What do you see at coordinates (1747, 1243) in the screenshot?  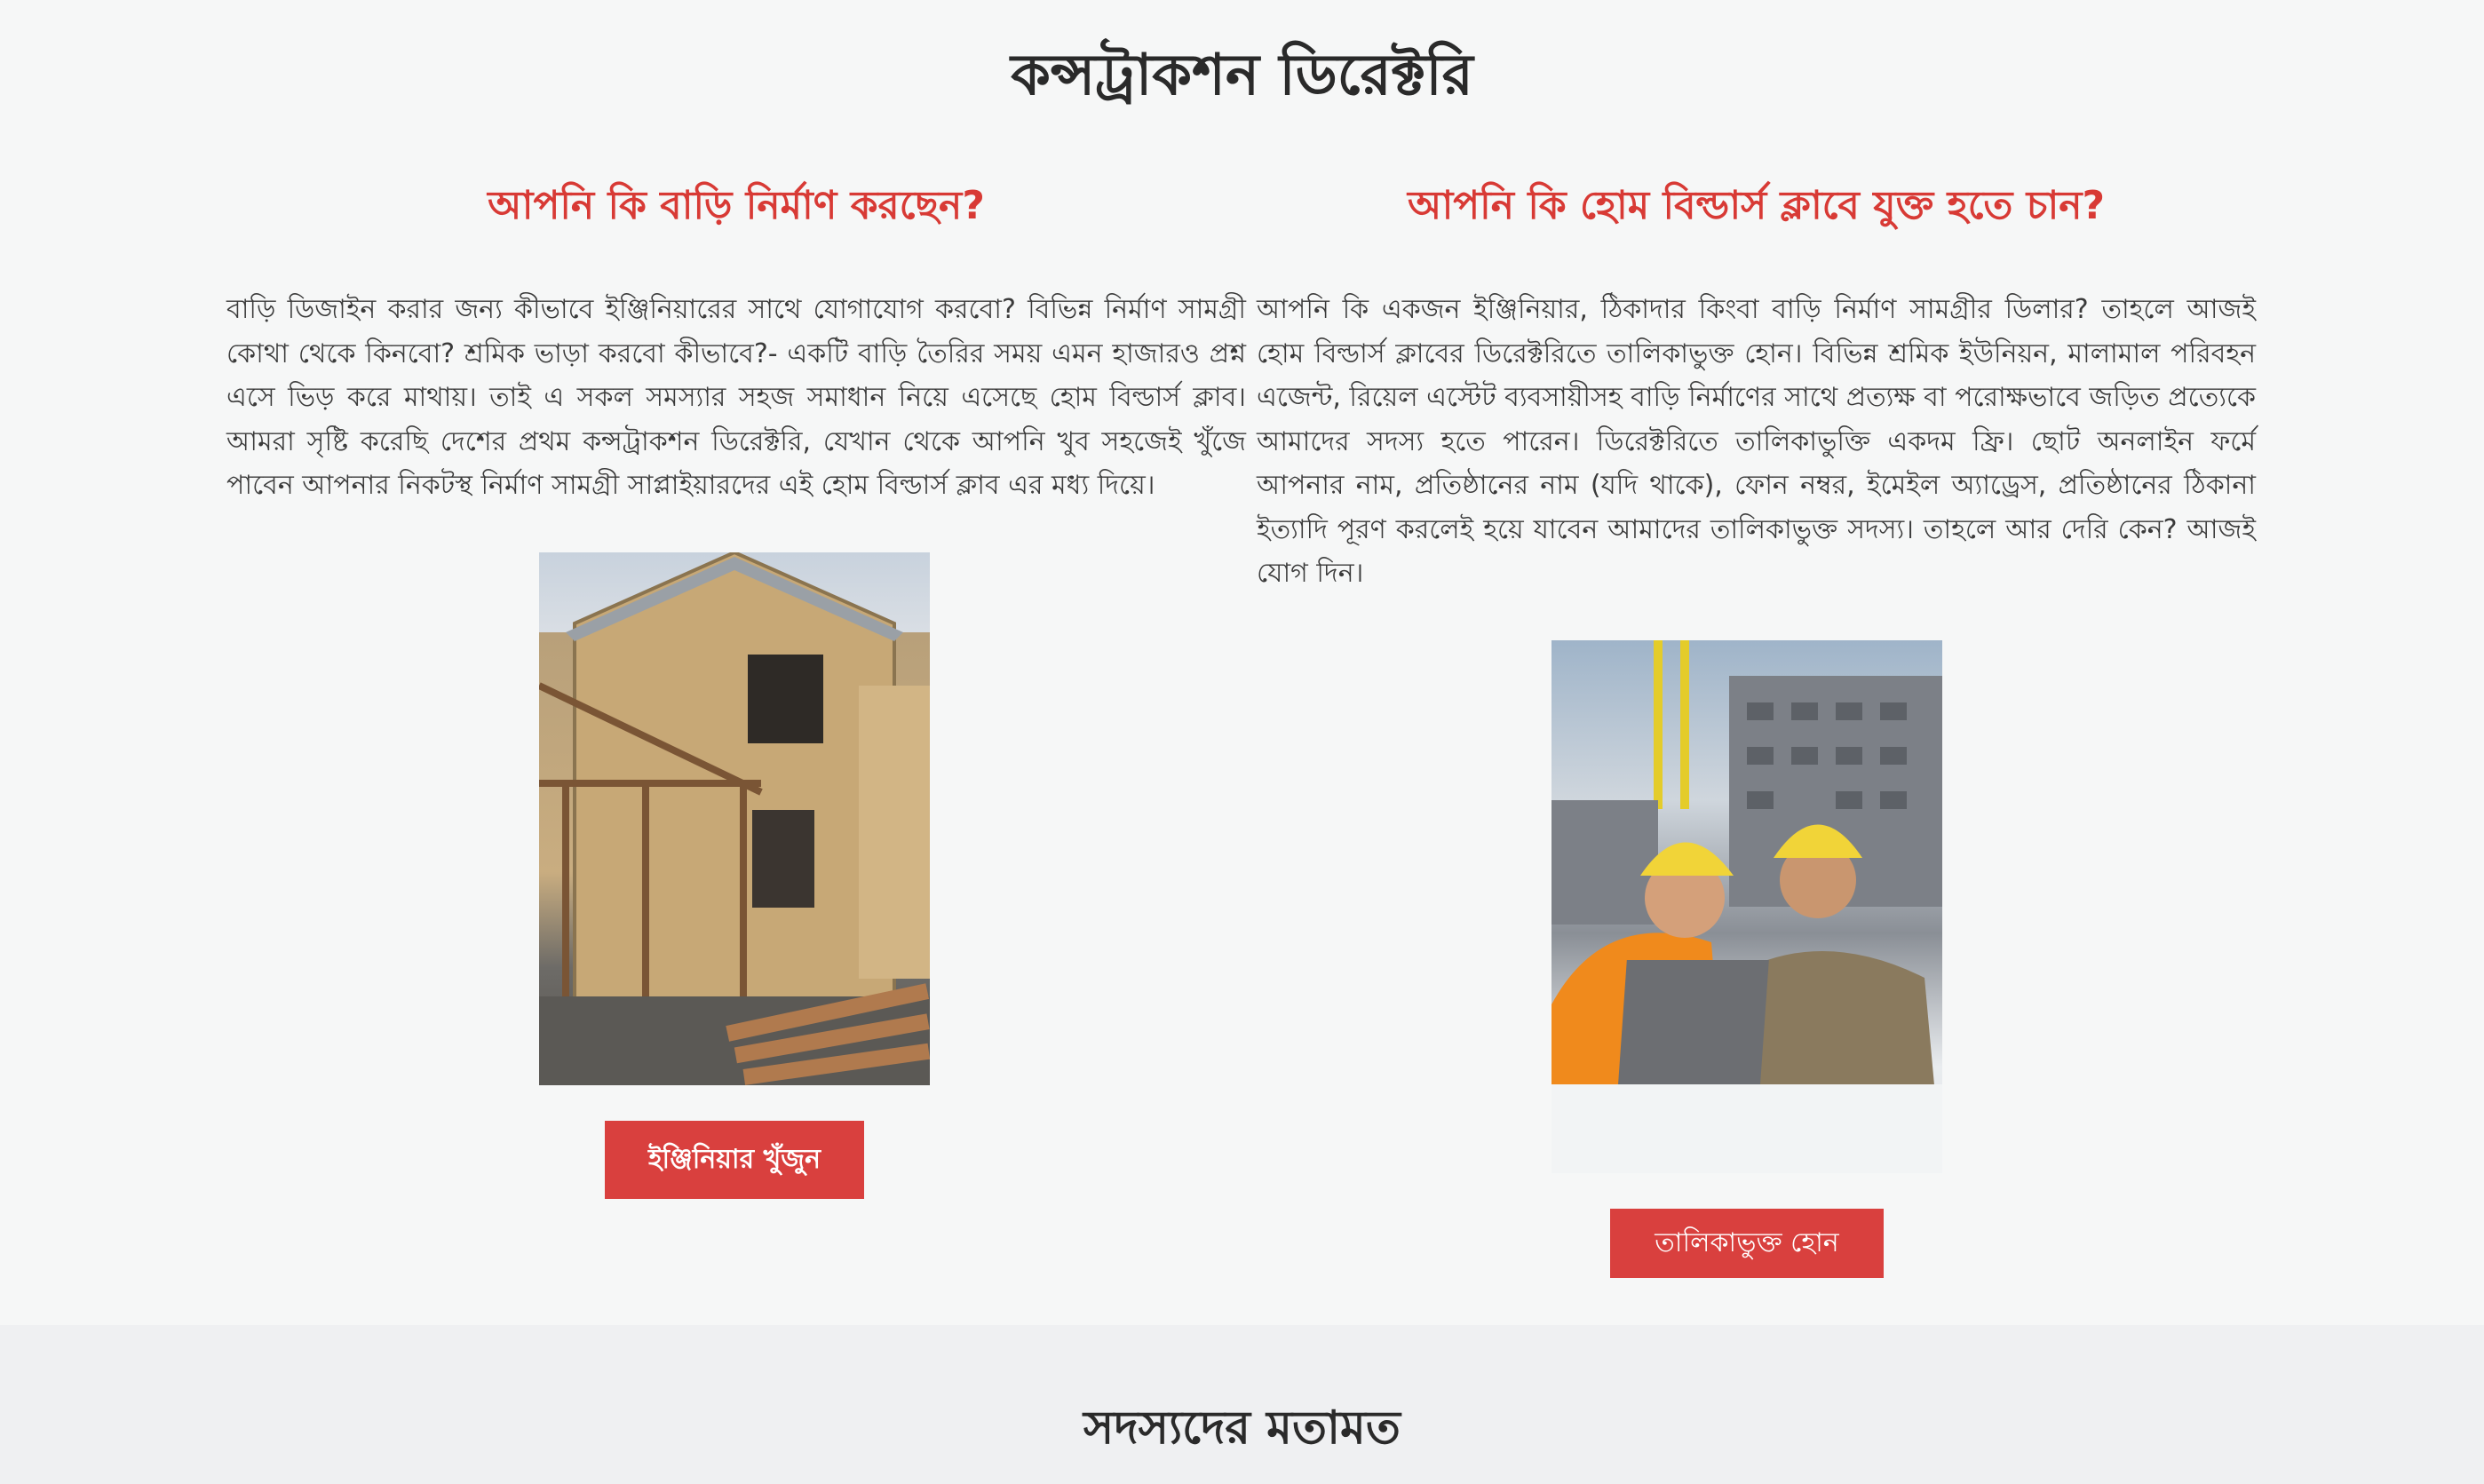 I see `get-listed-button: তালিকাভুক্ত হোন` at bounding box center [1747, 1243].